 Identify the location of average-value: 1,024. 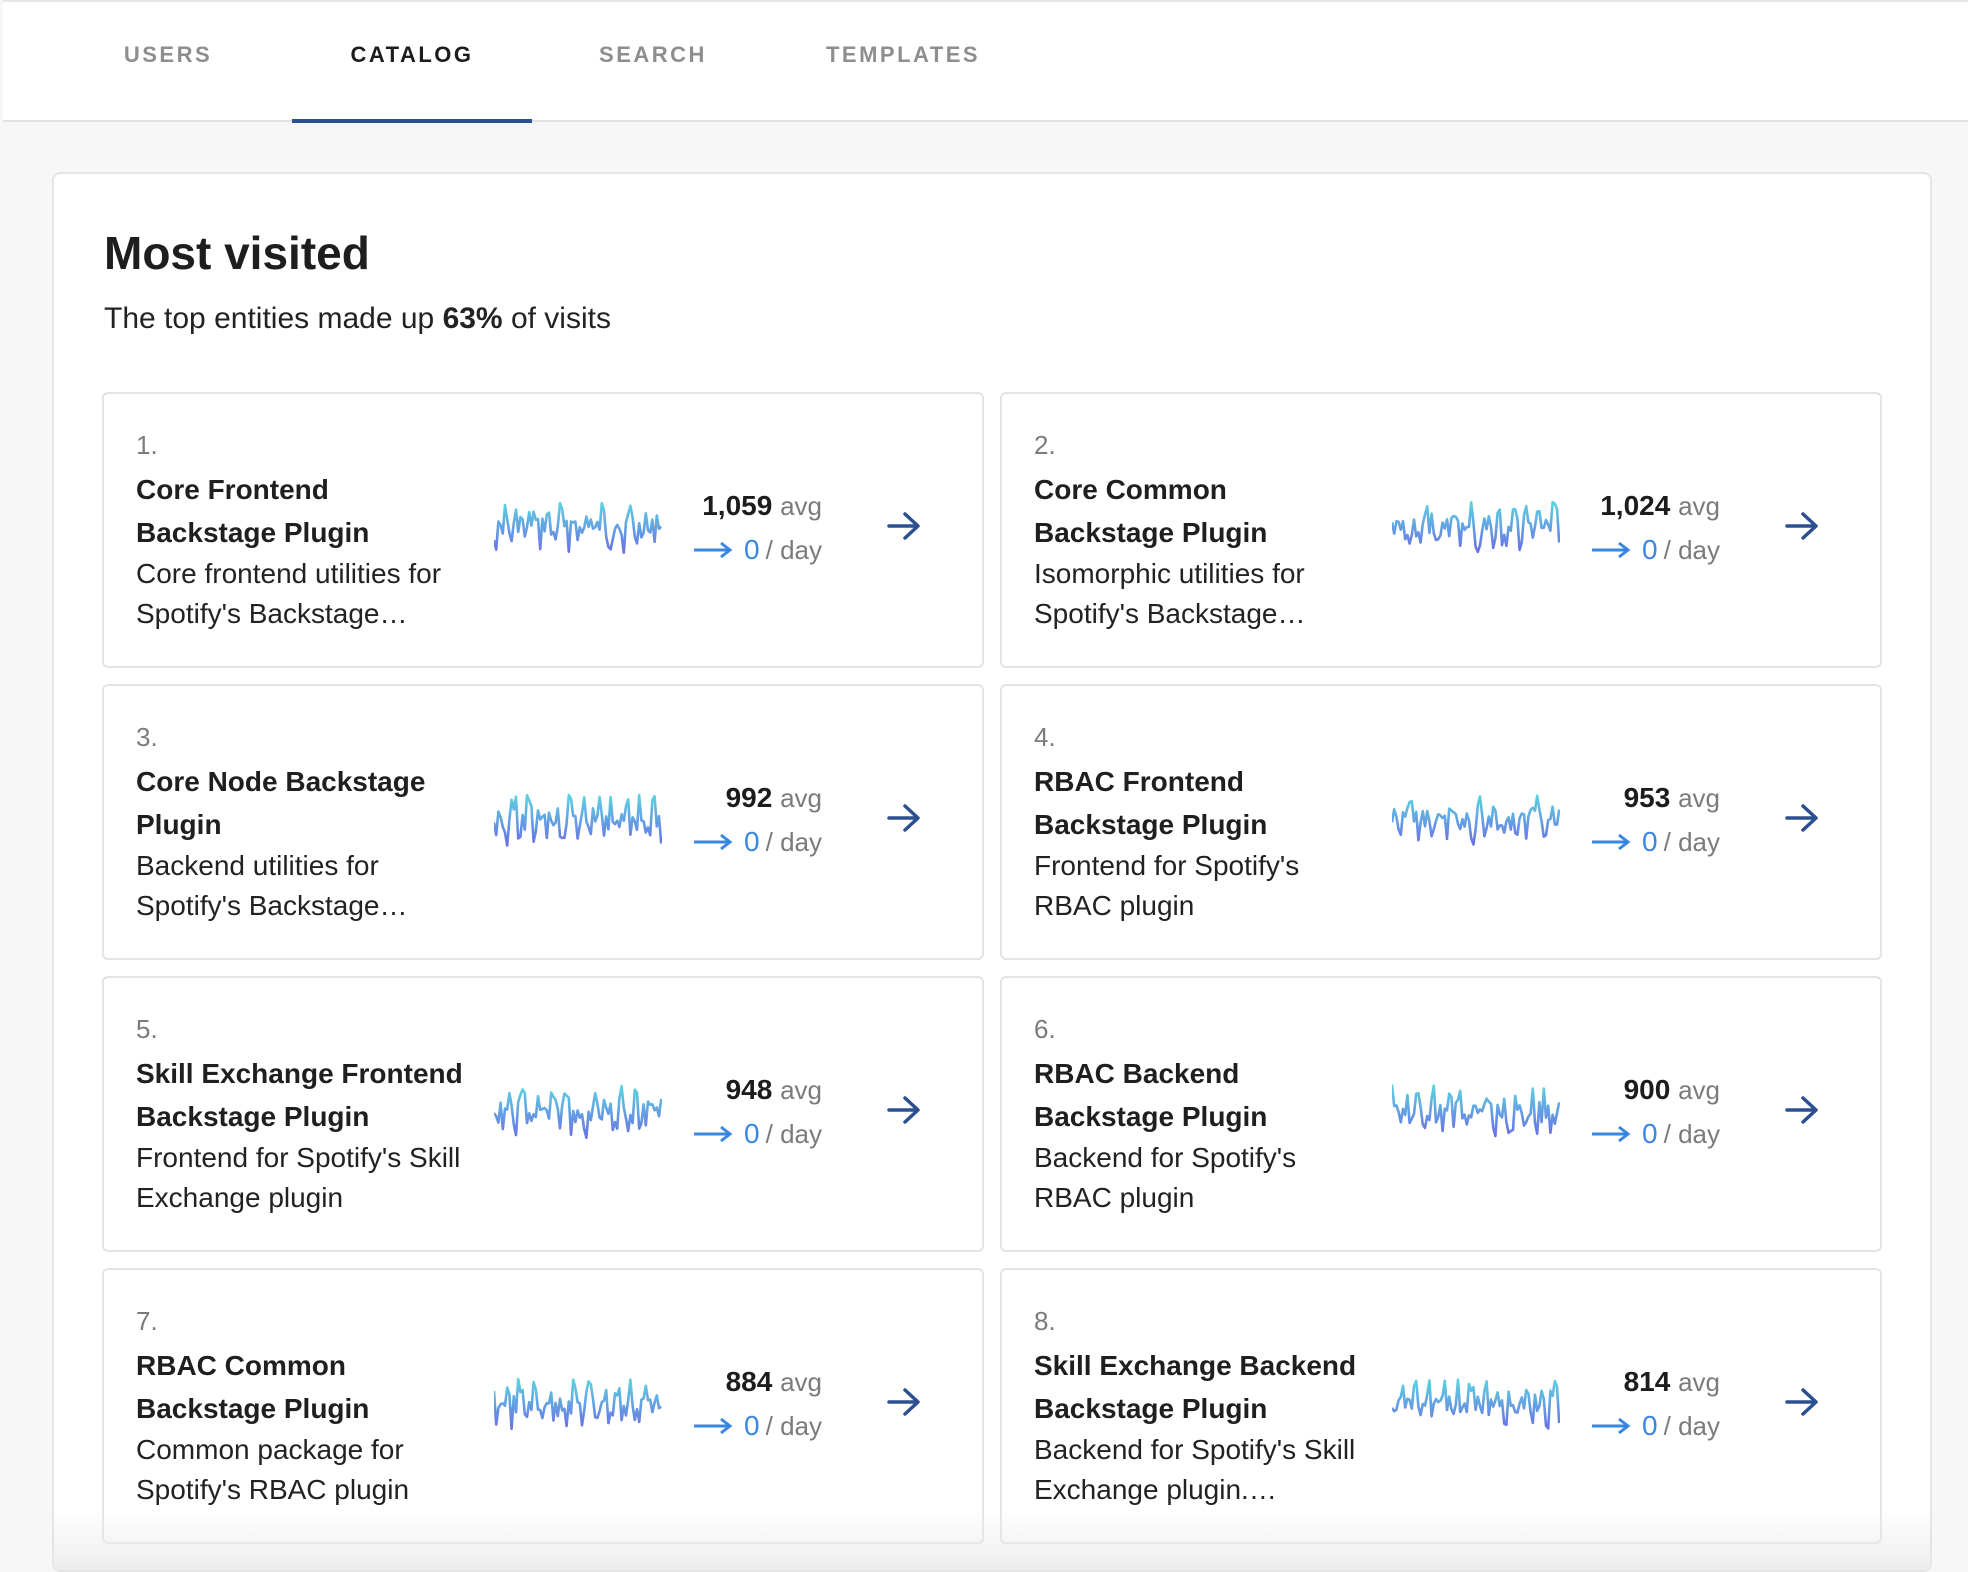
(1635, 505).